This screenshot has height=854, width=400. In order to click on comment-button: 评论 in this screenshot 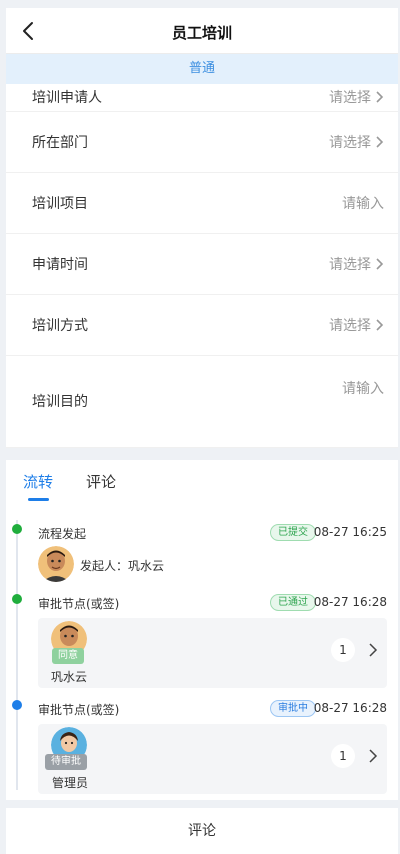, I will do `click(202, 831)`.